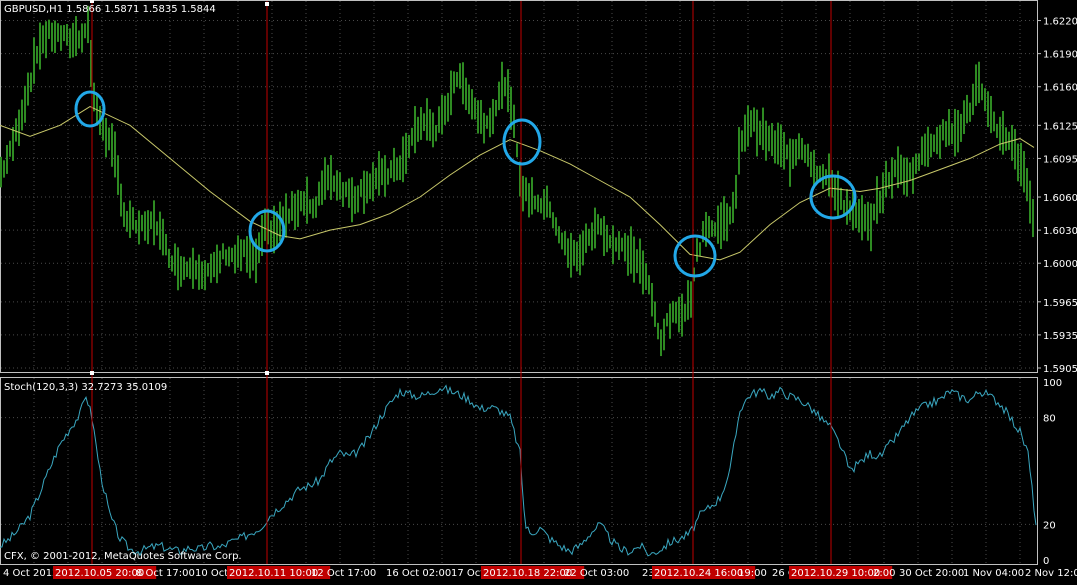 The height and width of the screenshot is (585, 1077). What do you see at coordinates (1046, 561) in the screenshot?
I see `stoch-tick-label: 0` at bounding box center [1046, 561].